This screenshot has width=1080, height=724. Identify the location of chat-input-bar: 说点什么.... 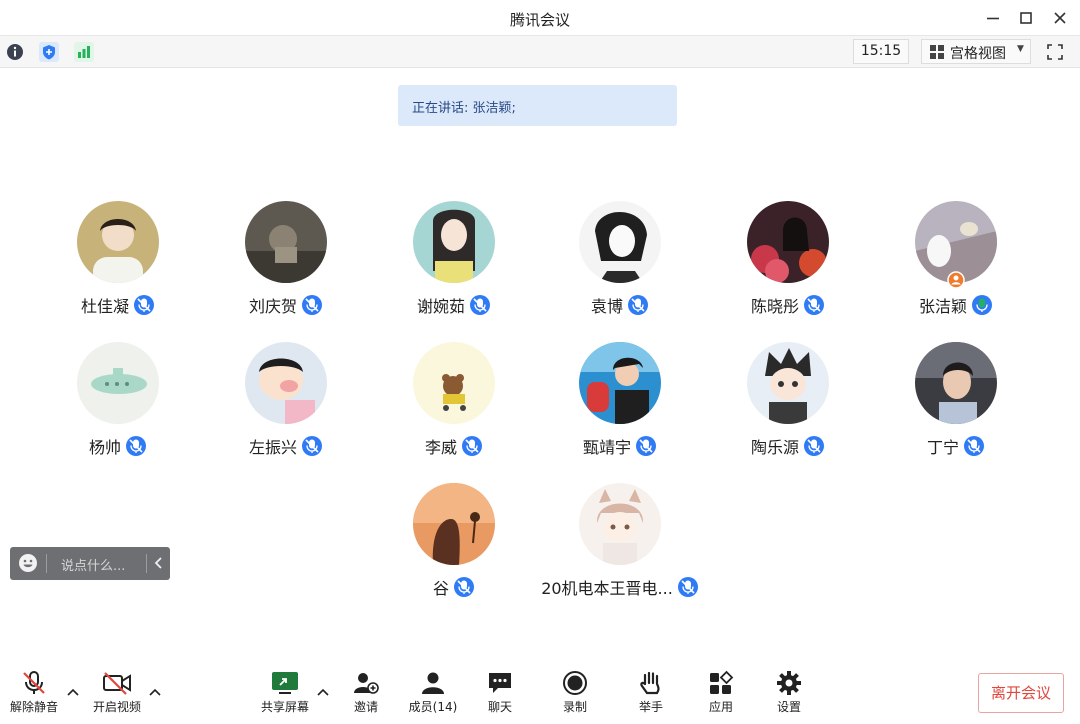
(90, 563).